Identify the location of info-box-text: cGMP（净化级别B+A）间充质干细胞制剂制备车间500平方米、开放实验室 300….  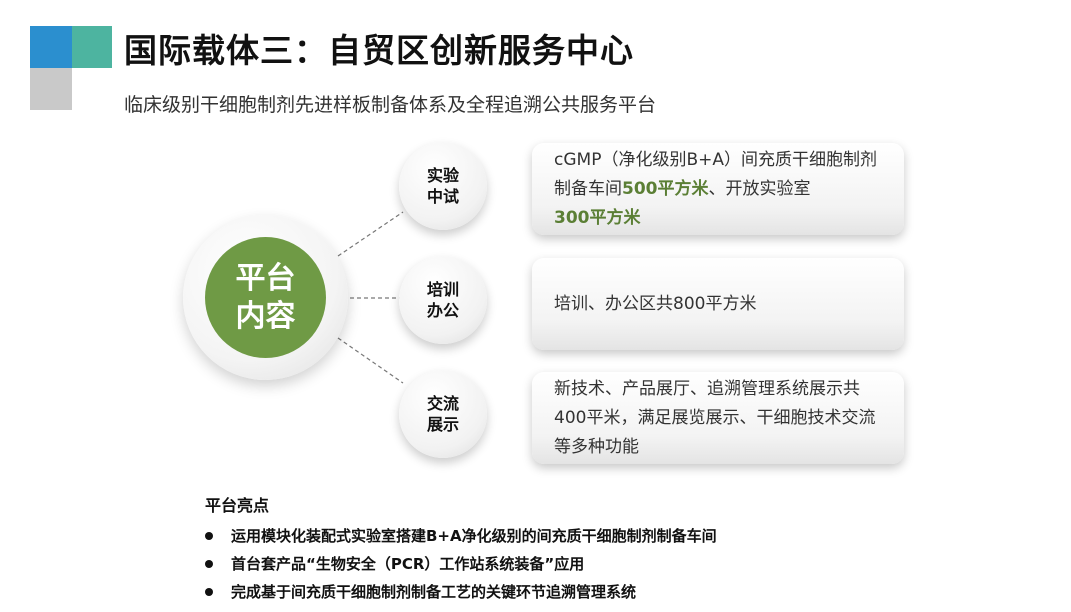
(720, 189).